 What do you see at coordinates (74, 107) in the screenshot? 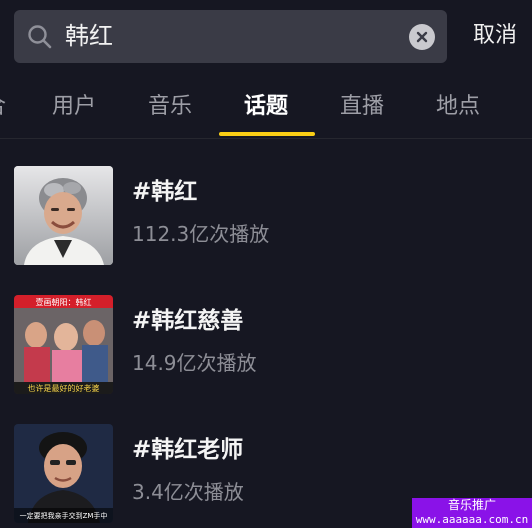
I see `tab-users: 用户` at bounding box center [74, 107].